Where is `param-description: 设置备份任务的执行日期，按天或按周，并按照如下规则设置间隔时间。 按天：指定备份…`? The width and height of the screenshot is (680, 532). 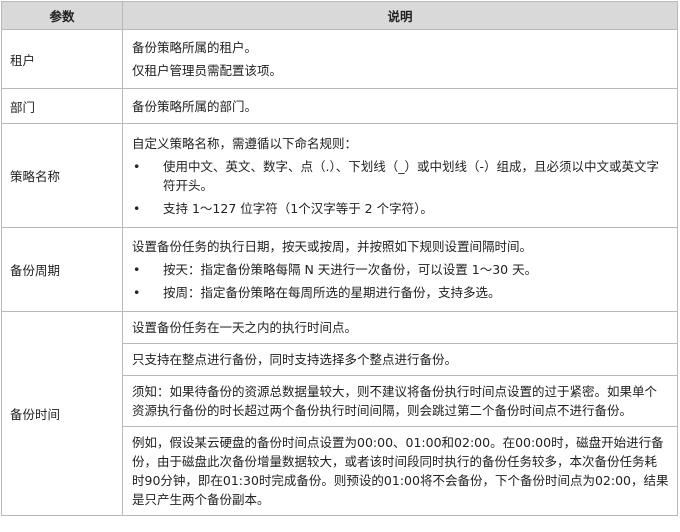
param-description: 设置备份任务的执行日期，按天或按周，并按照如下规则设置间隔时间。 按天：指定备份… is located at coordinates (400, 269).